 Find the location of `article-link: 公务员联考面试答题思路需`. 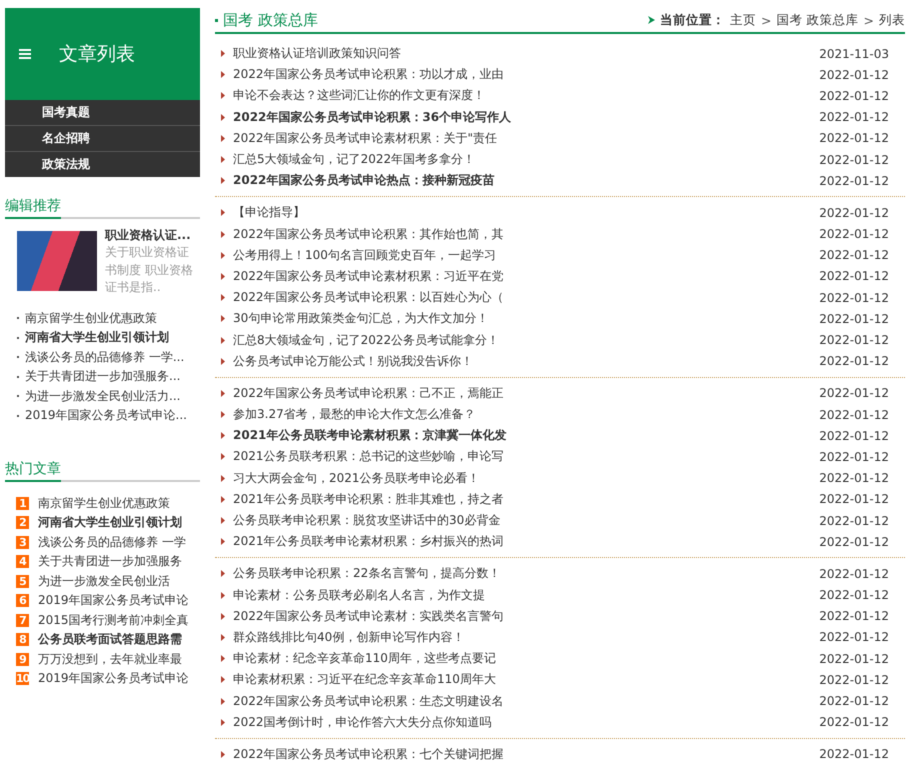

article-link: 公务员联考面试答题思路需 is located at coordinates (110, 639).